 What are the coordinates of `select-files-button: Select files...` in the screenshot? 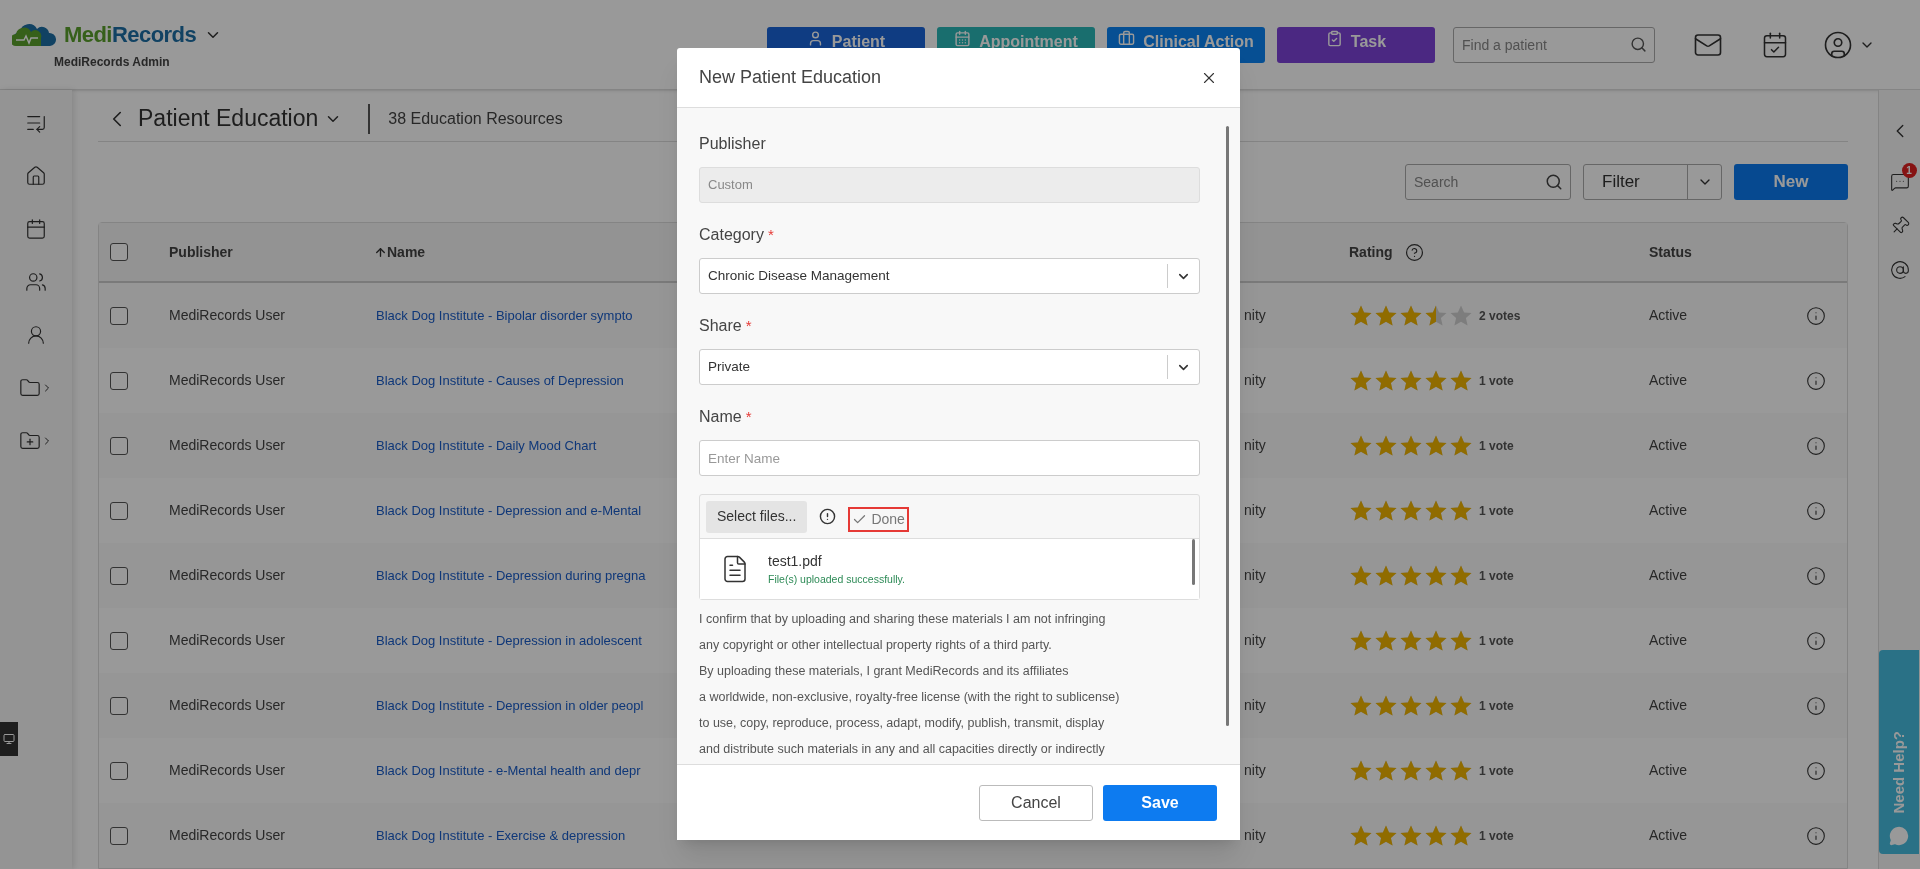 It's located at (757, 516).